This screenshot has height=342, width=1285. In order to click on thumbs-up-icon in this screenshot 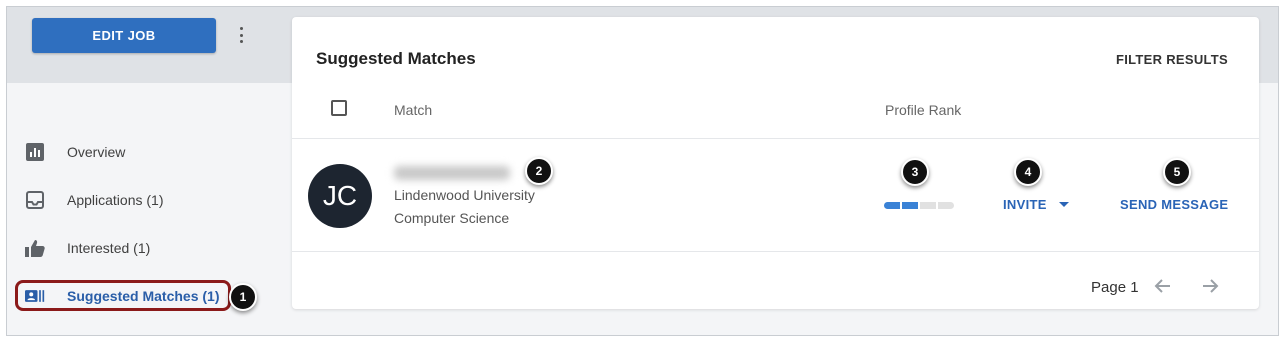, I will do `click(35, 248)`.